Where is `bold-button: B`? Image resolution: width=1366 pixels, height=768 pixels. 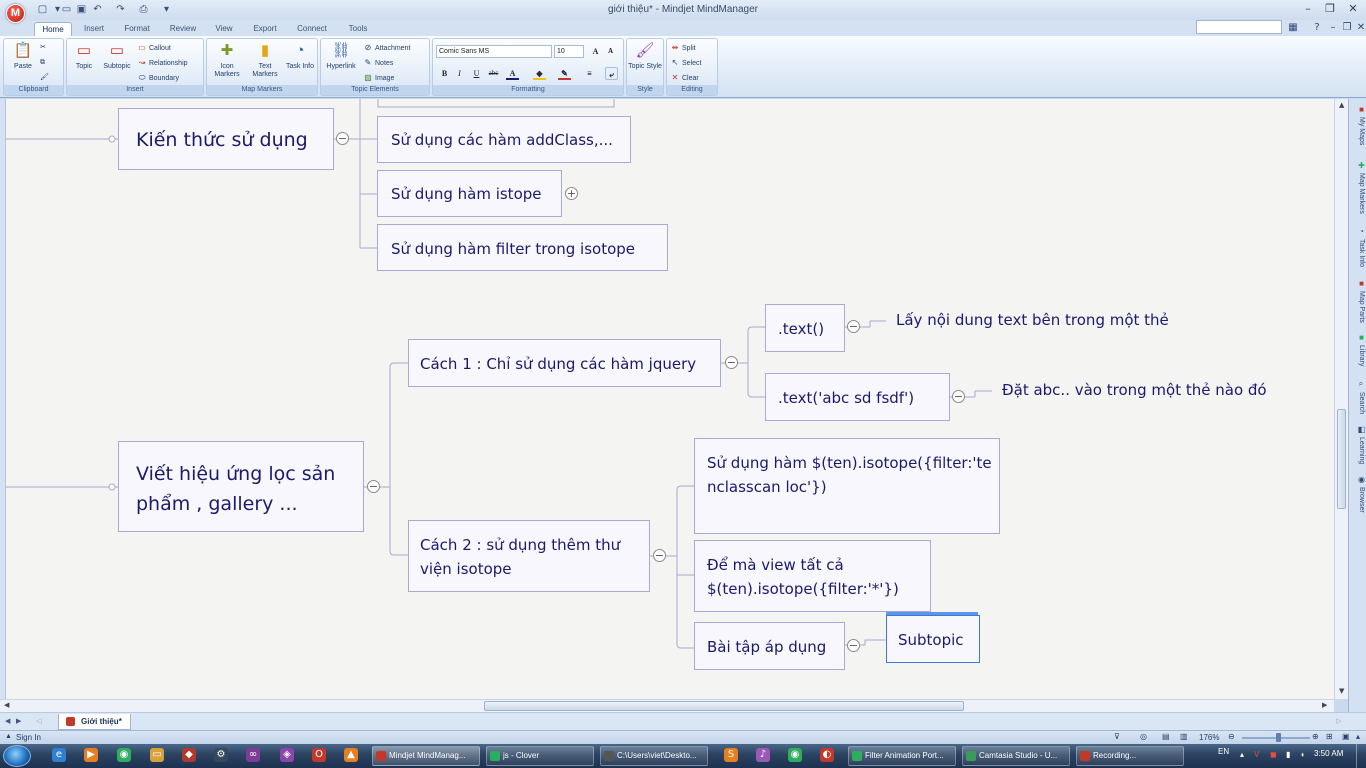
bold-button: B is located at coordinates (444, 73).